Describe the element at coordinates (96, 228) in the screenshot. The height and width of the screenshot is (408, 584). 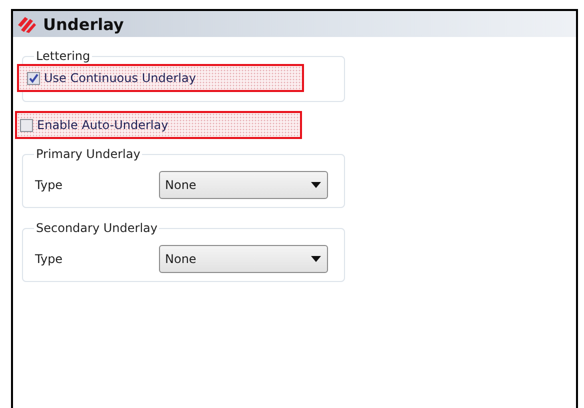
I see `group-title: Secondary Underlay` at that location.